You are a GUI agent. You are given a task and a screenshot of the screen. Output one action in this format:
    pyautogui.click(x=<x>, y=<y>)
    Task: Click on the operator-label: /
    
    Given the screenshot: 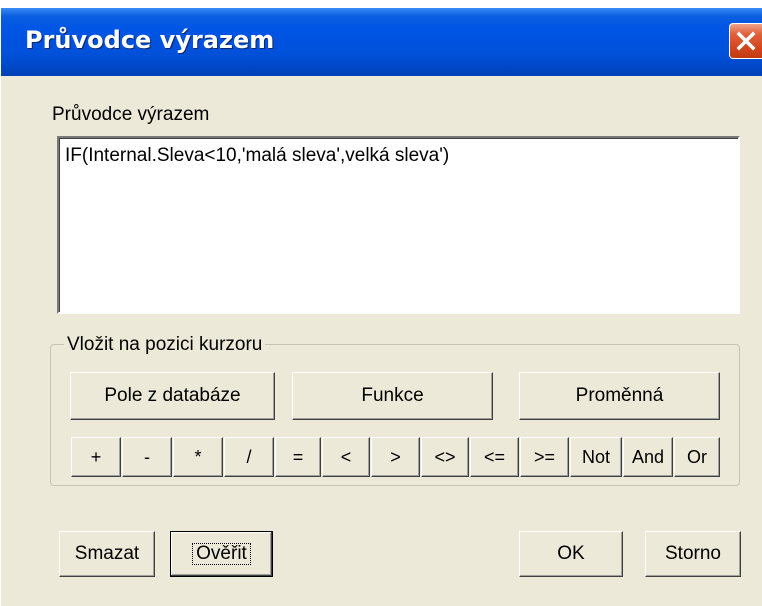 What is the action you would take?
    pyautogui.click(x=249, y=456)
    